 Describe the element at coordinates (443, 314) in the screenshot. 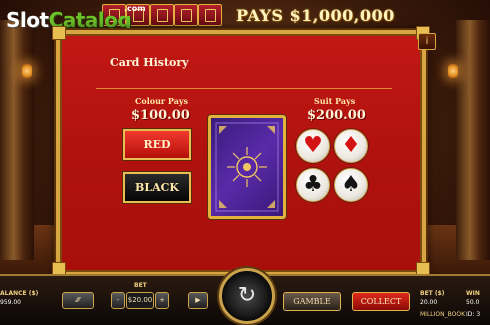

I see `game-name: MILLION_BOOK` at that location.